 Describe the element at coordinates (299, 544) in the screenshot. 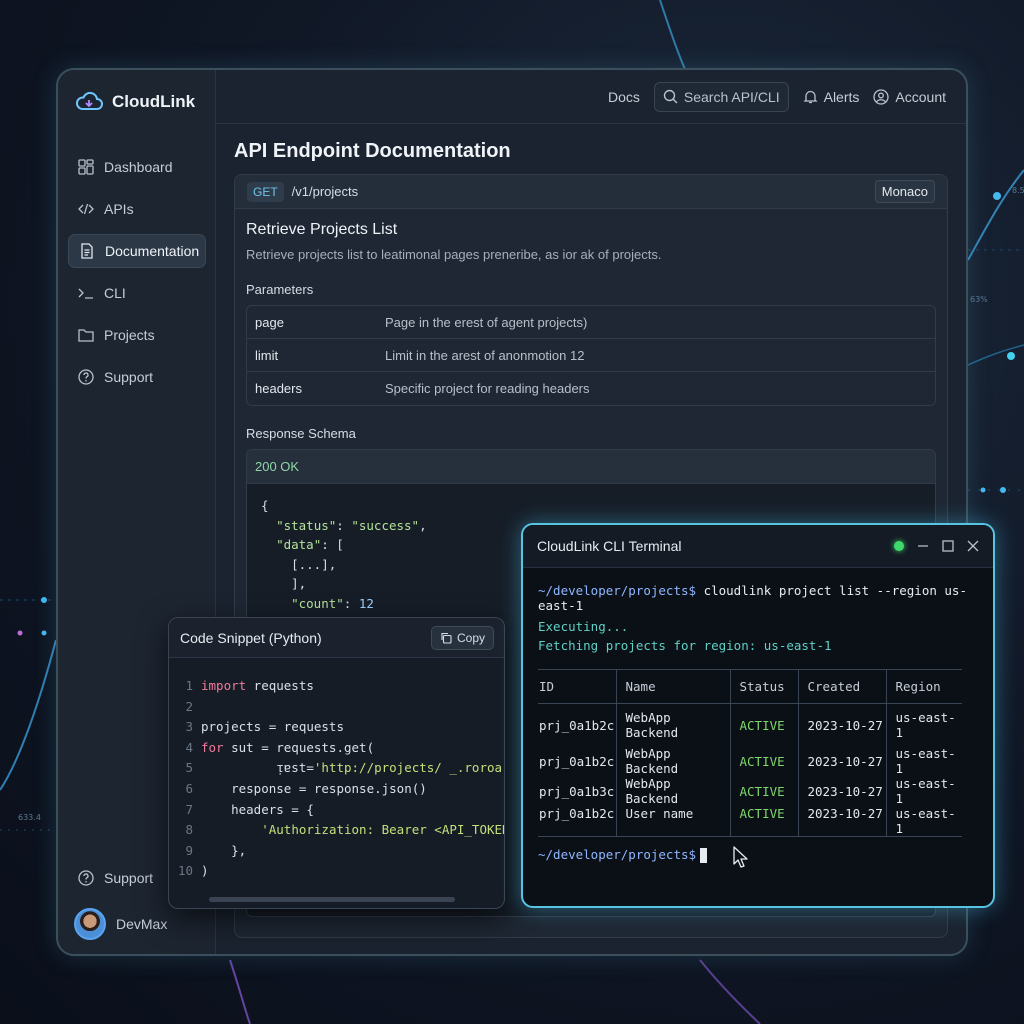

I see `json-key: "data"` at that location.